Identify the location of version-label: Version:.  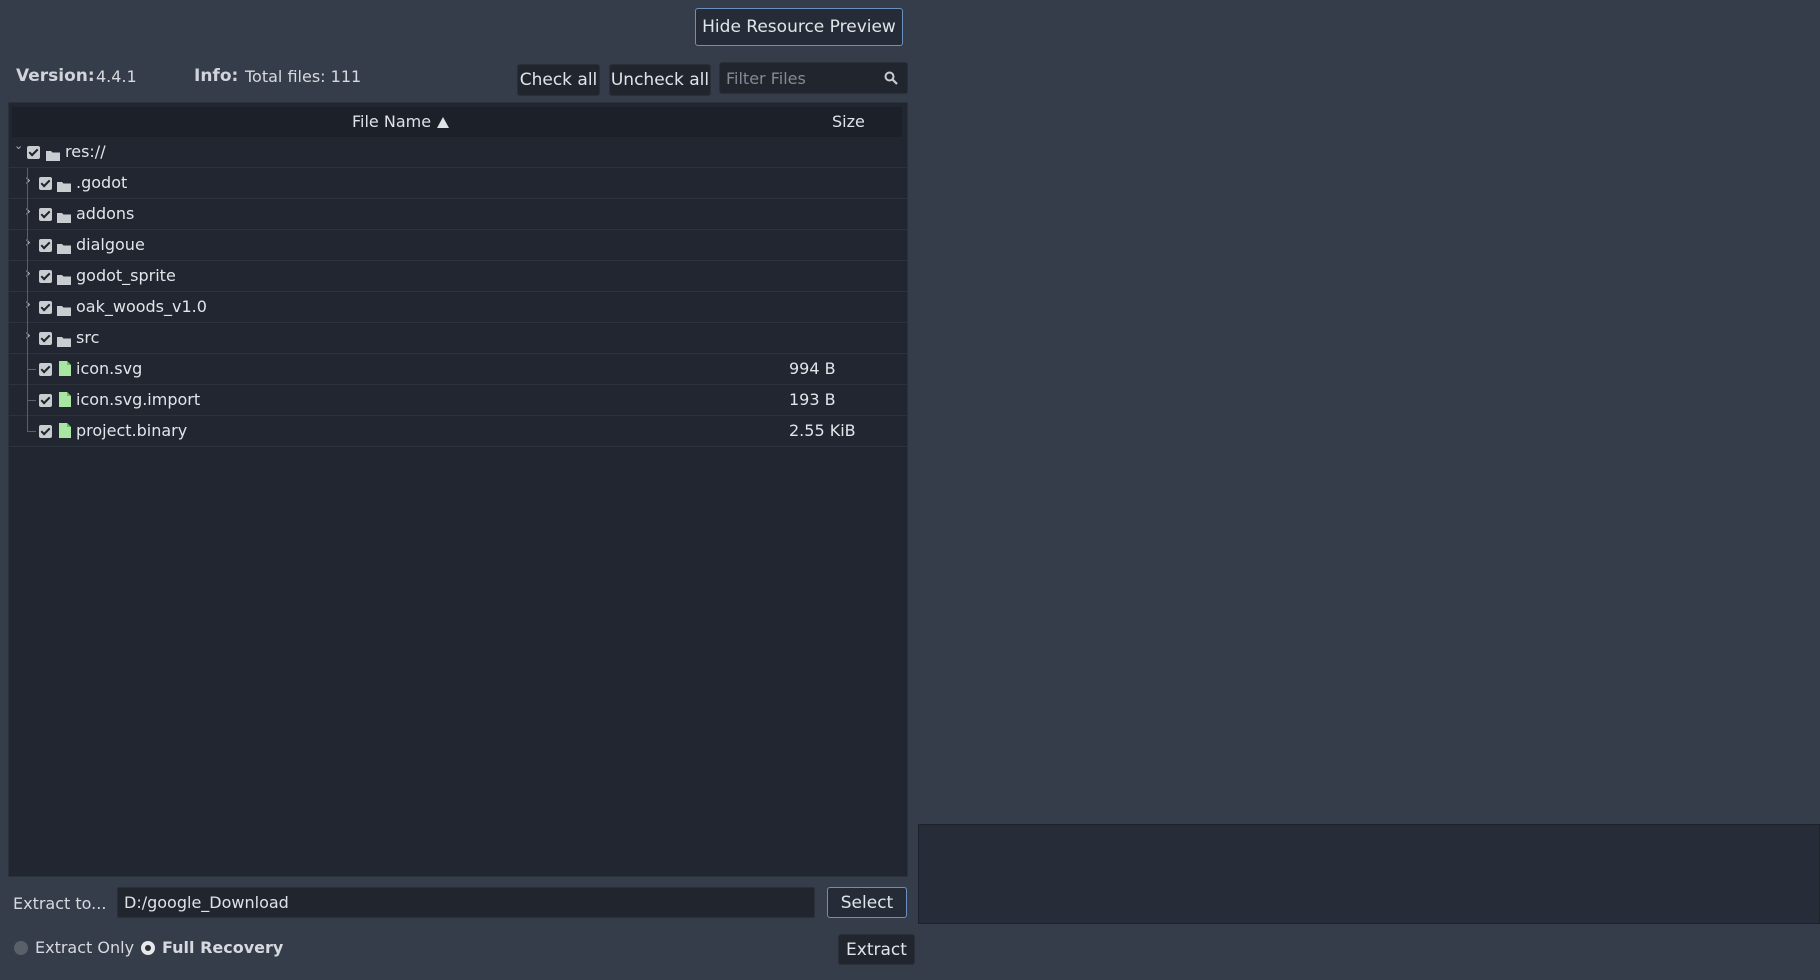
(55, 76).